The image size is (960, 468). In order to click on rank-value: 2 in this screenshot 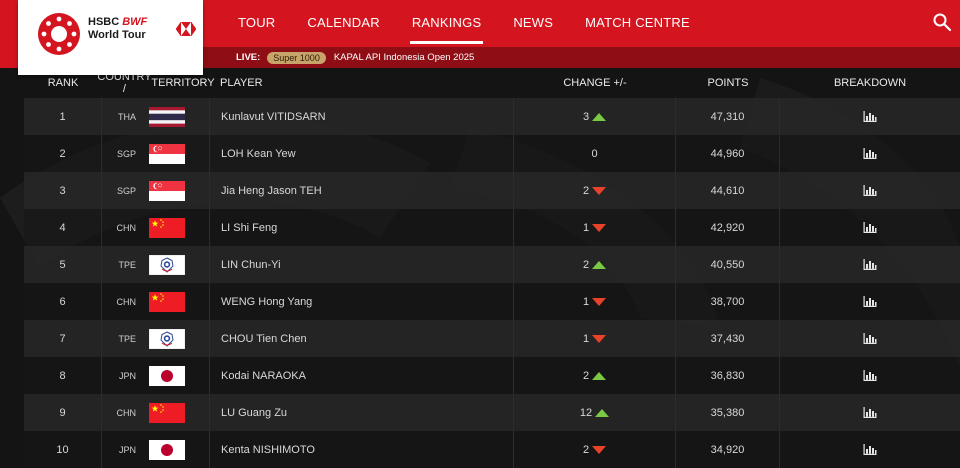, I will do `click(62, 153)`.